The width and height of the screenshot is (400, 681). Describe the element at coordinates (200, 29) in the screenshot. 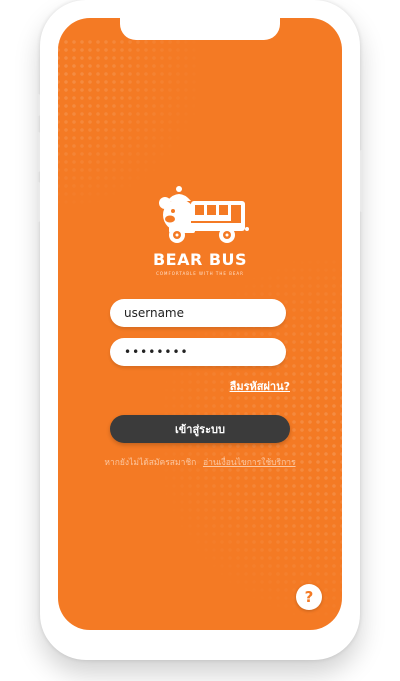

I see `phone-notch` at that location.